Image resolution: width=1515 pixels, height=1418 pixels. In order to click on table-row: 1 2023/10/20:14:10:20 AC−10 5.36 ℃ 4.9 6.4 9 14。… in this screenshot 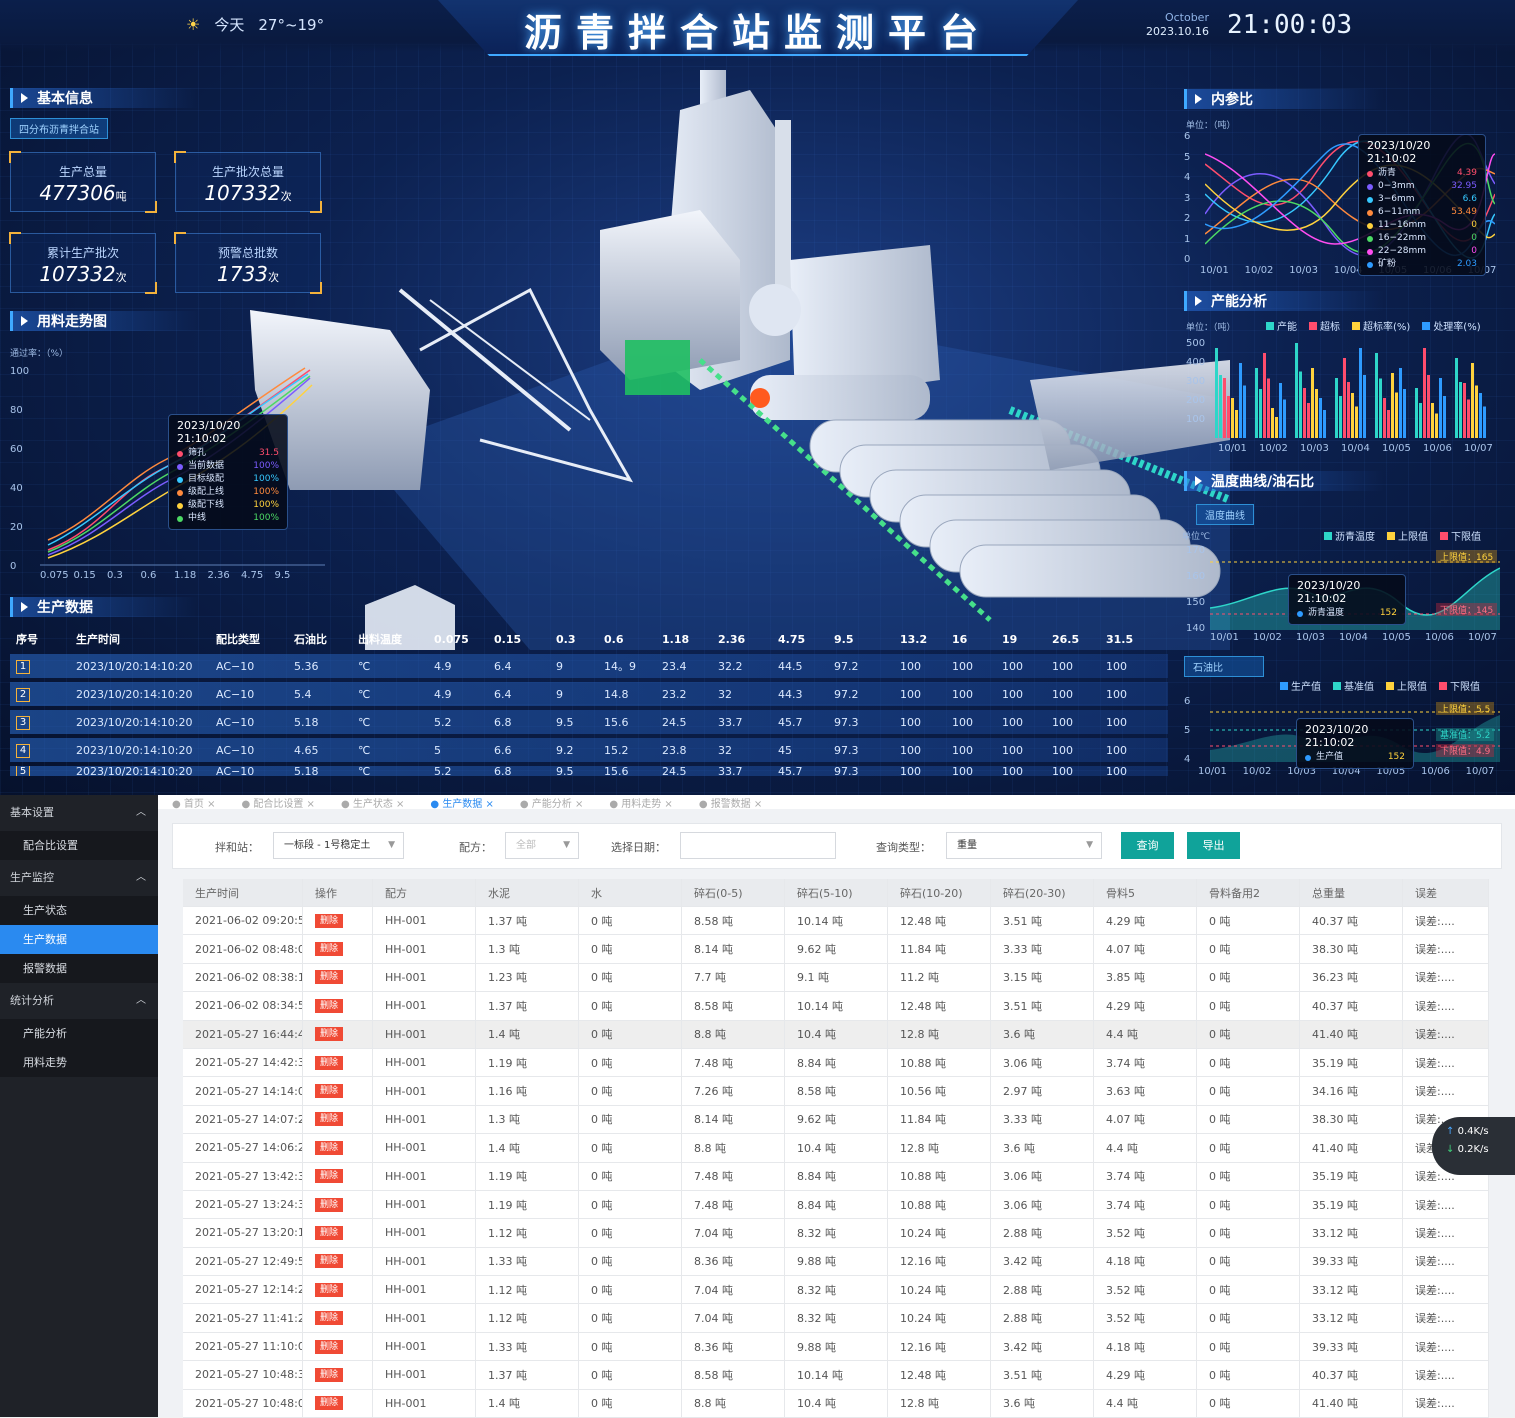, I will do `click(589, 666)`.